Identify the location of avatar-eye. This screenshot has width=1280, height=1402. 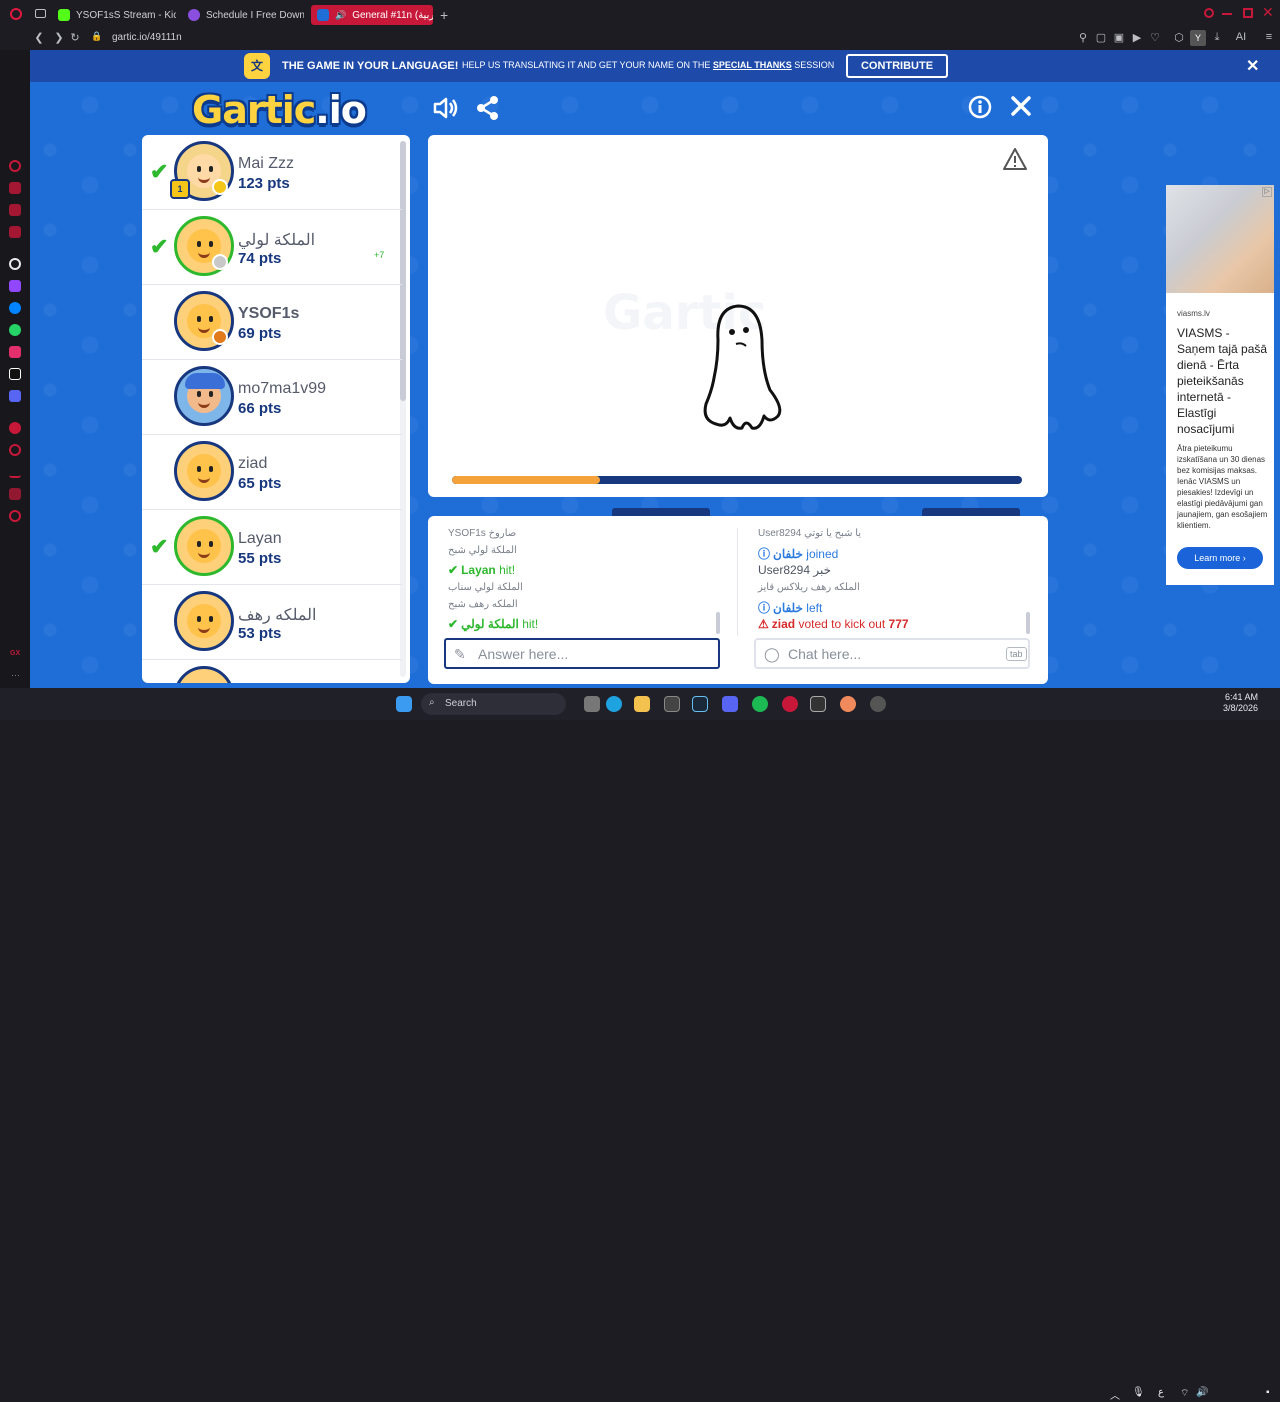
(199, 169).